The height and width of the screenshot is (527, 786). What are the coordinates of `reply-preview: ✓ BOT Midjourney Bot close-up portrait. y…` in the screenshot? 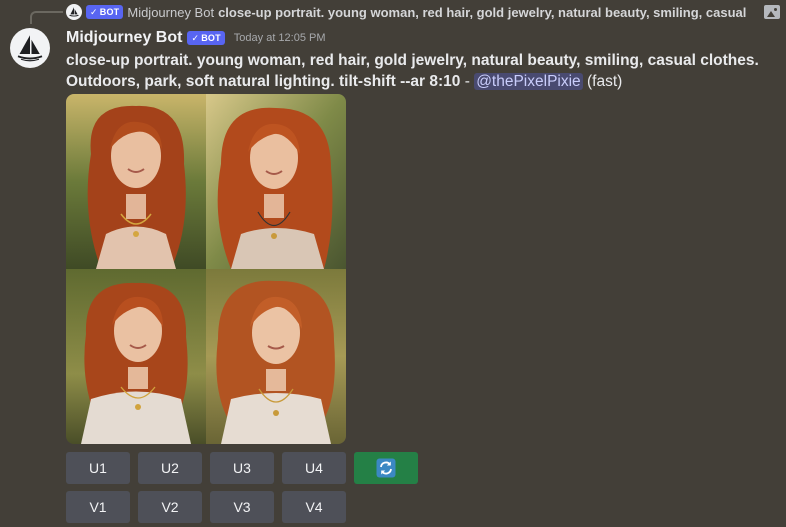 It's located at (423, 12).